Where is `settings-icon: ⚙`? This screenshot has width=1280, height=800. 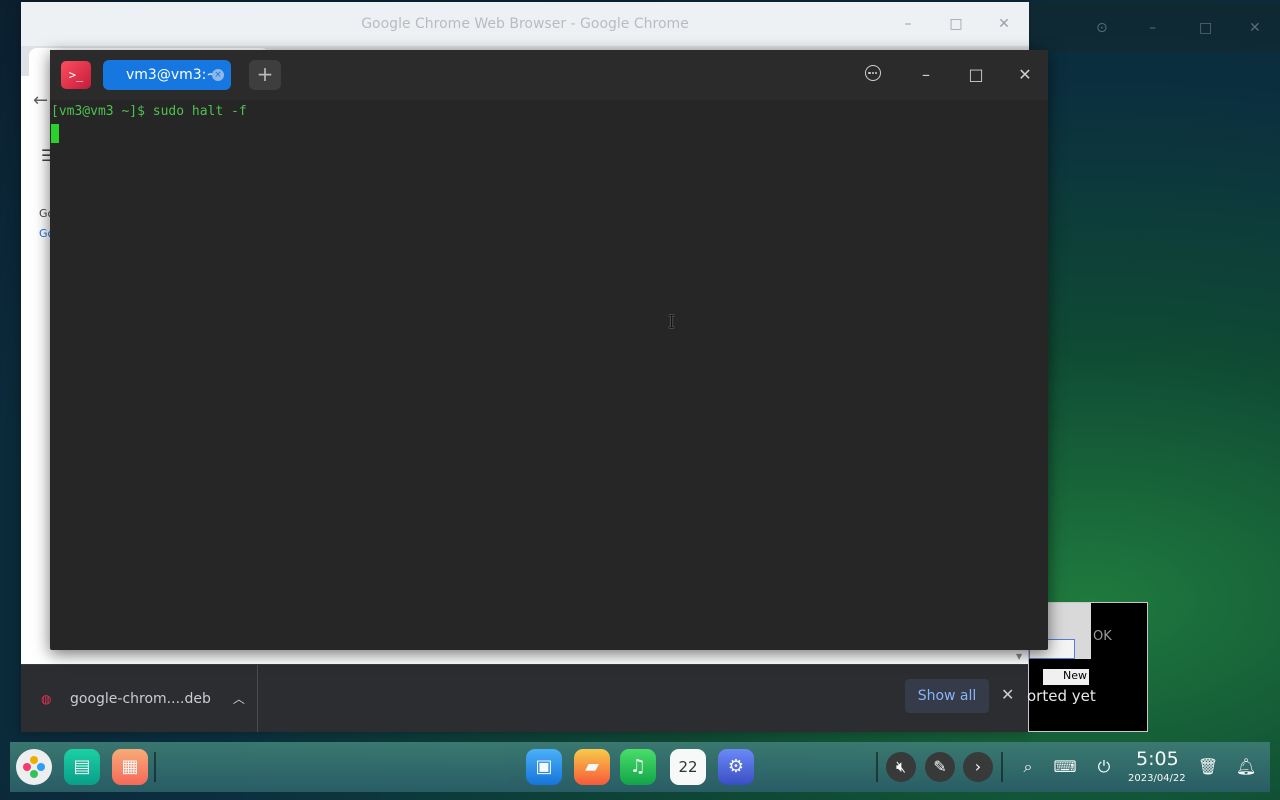 settings-icon: ⚙ is located at coordinates (736, 767).